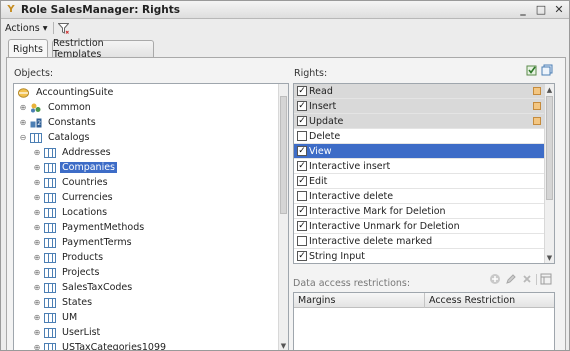 The image size is (570, 351). Describe the element at coordinates (419, 256) in the screenshot. I see `right-item-string-input: ✓ String Input` at that location.